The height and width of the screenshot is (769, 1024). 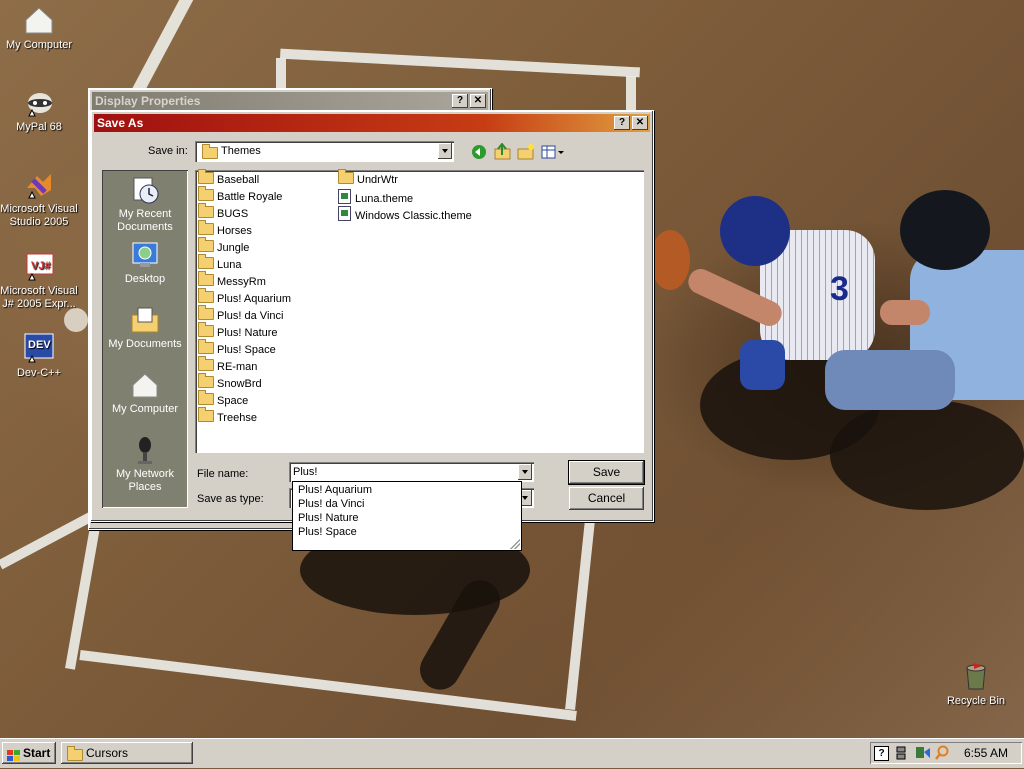 I want to click on file-list-folder: UndrWtr, so click(x=368, y=179).